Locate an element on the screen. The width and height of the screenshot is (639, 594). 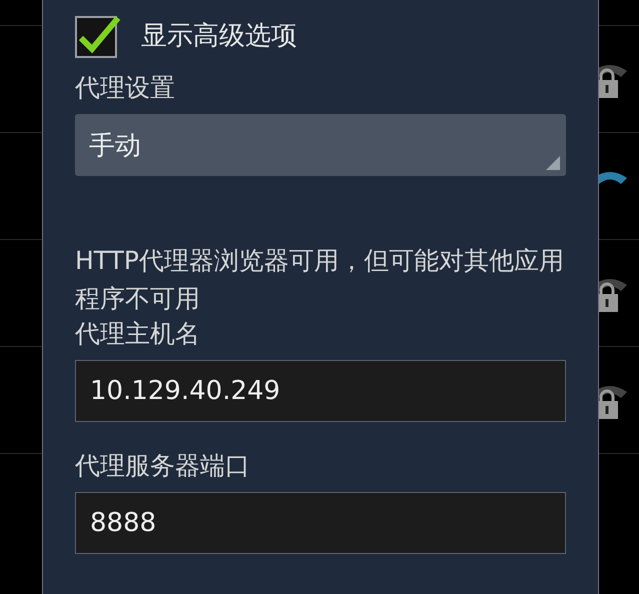
field-label: 代理设置 is located at coordinates (125, 88).